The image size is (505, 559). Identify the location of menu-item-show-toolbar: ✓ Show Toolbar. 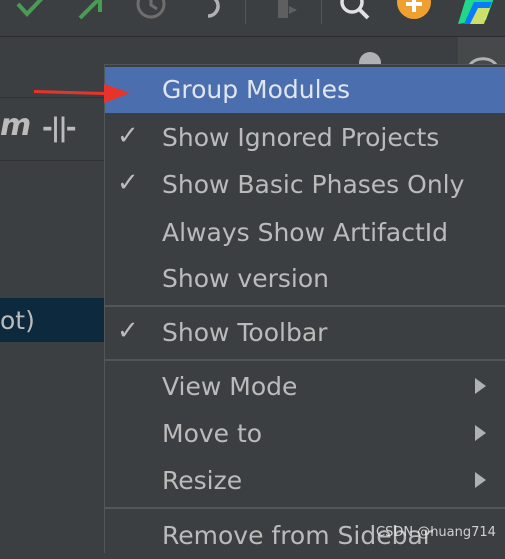
(305, 333).